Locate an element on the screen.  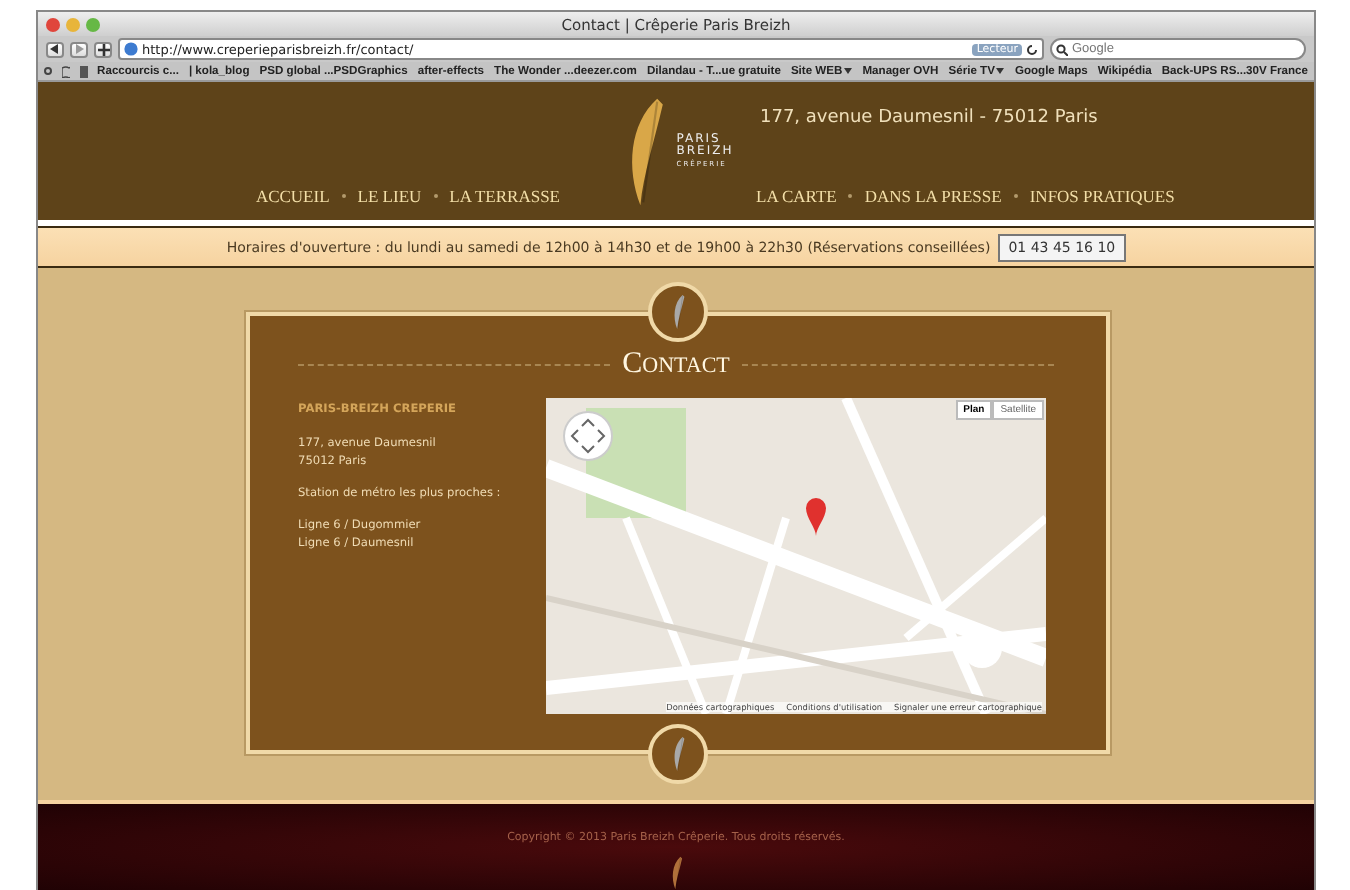
nav-link: LE LIEU is located at coordinates (389, 196).